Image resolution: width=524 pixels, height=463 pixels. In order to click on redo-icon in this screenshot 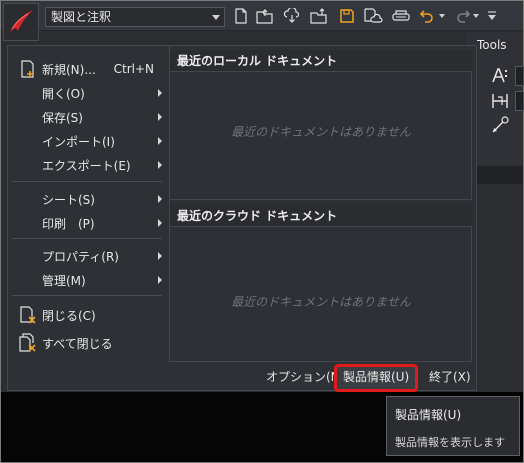, I will do `click(463, 16)`.